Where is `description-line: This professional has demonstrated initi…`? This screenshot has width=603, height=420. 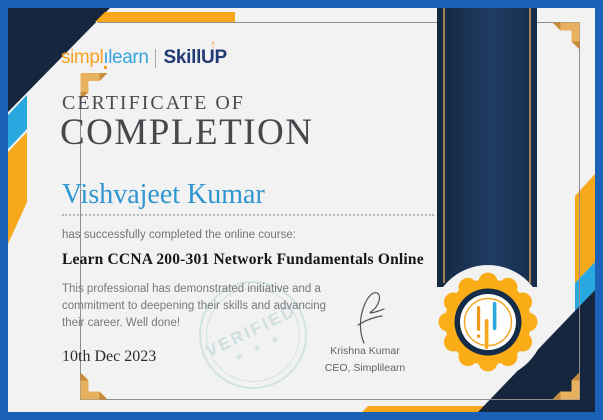
description-line: This professional has demonstrated initi… is located at coordinates (191, 289).